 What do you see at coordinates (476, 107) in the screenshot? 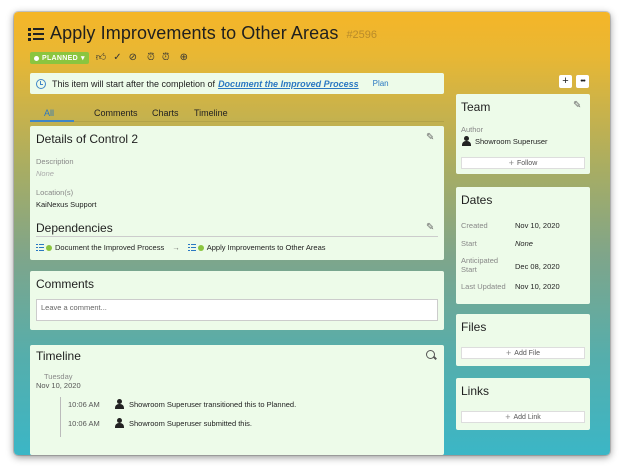
I see `team-title: Team` at bounding box center [476, 107].